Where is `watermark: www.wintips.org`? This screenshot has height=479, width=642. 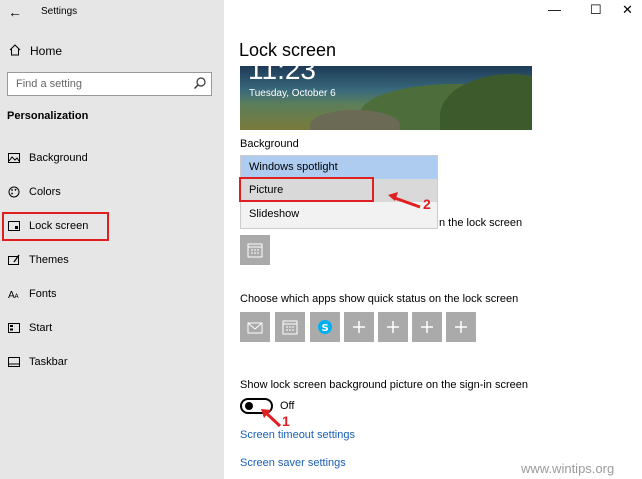 watermark: www.wintips.org is located at coordinates (568, 468).